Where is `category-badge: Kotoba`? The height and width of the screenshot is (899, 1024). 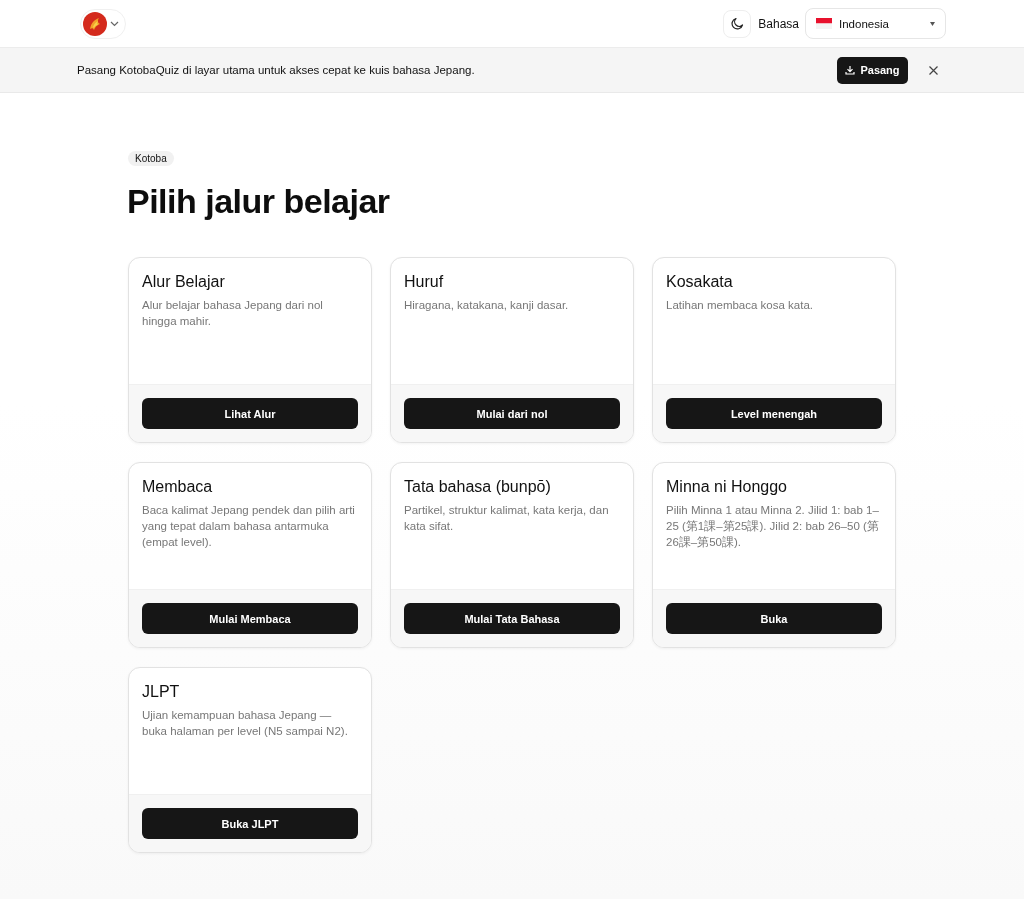
category-badge: Kotoba is located at coordinates (151, 158).